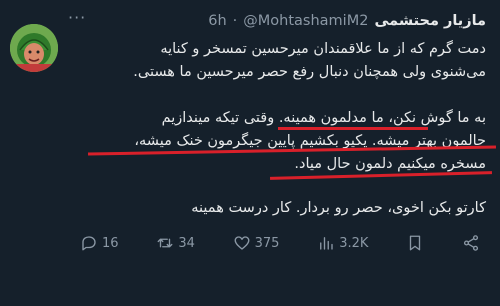 This screenshot has height=306, width=500. Describe the element at coordinates (267, 243) in the screenshot. I see `like-count: 375` at that location.